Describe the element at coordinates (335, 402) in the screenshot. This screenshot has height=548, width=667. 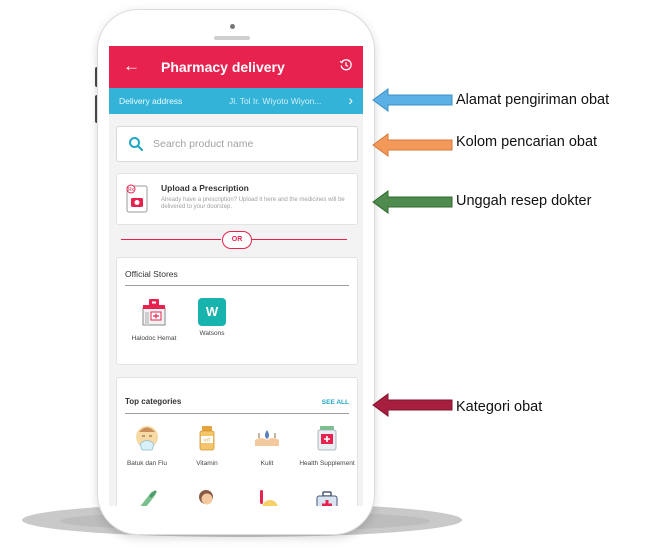
I see `see-all-link: SEE ALL` at that location.